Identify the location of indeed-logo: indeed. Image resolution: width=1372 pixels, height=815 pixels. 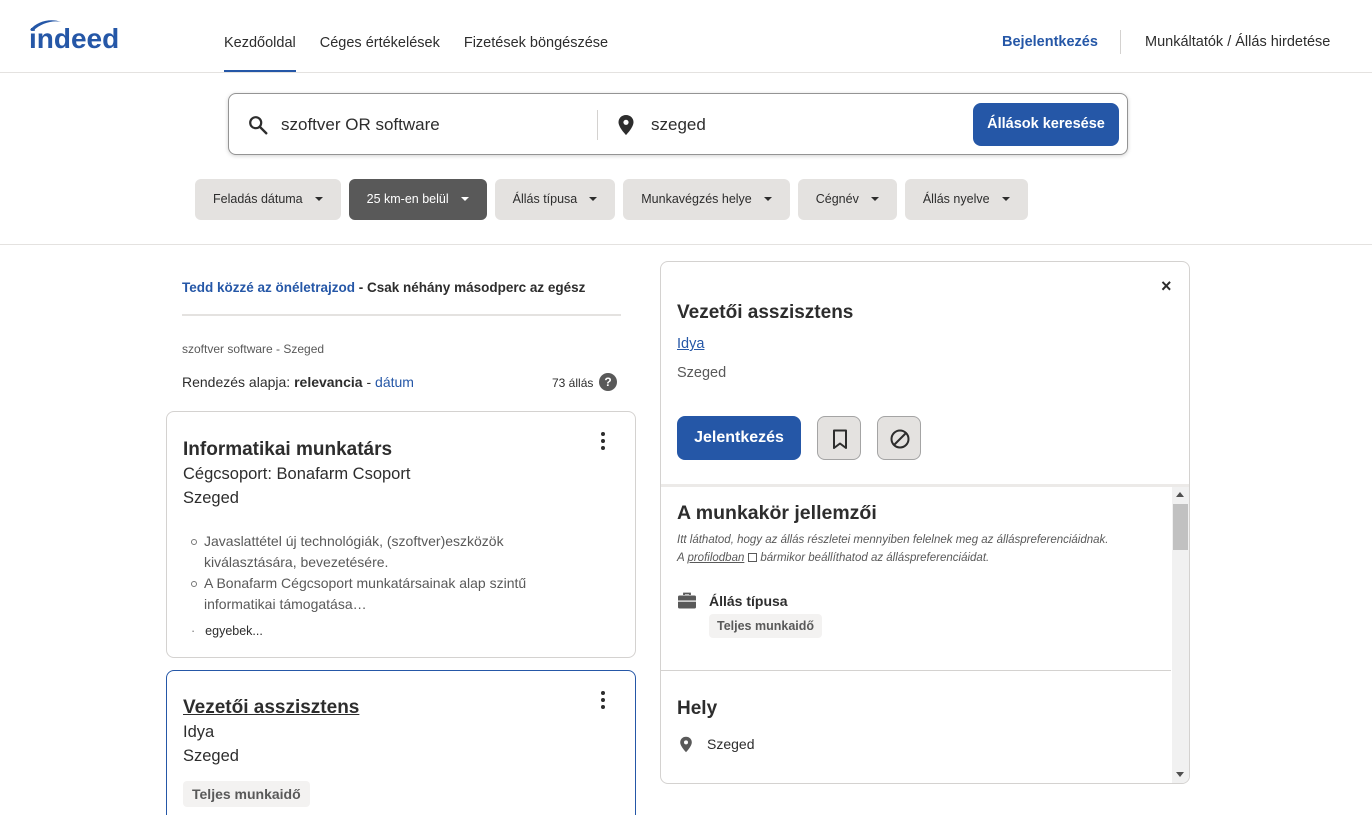
(82, 35).